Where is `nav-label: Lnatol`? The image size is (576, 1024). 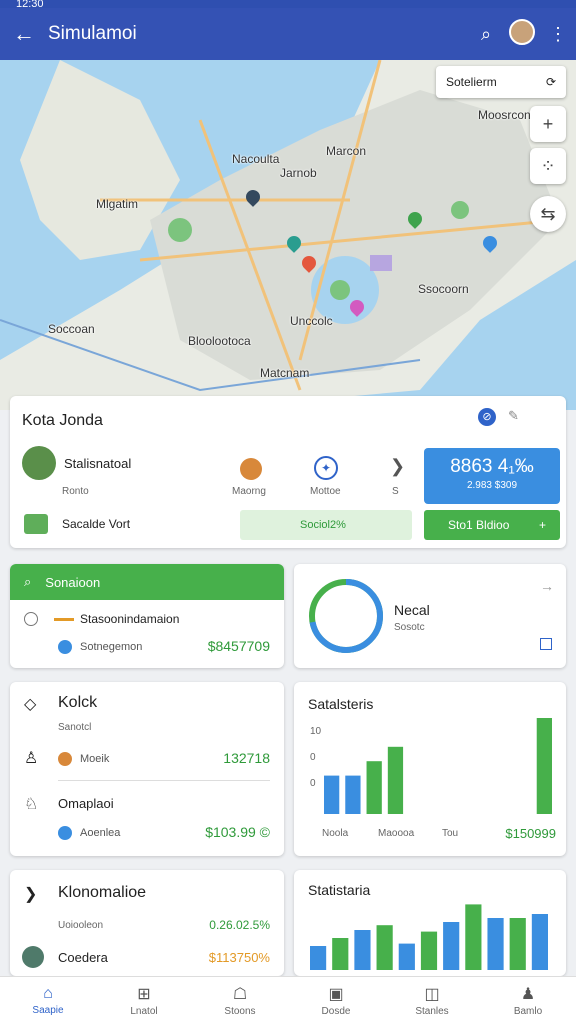
nav-label: Lnatol is located at coordinates (144, 1011).